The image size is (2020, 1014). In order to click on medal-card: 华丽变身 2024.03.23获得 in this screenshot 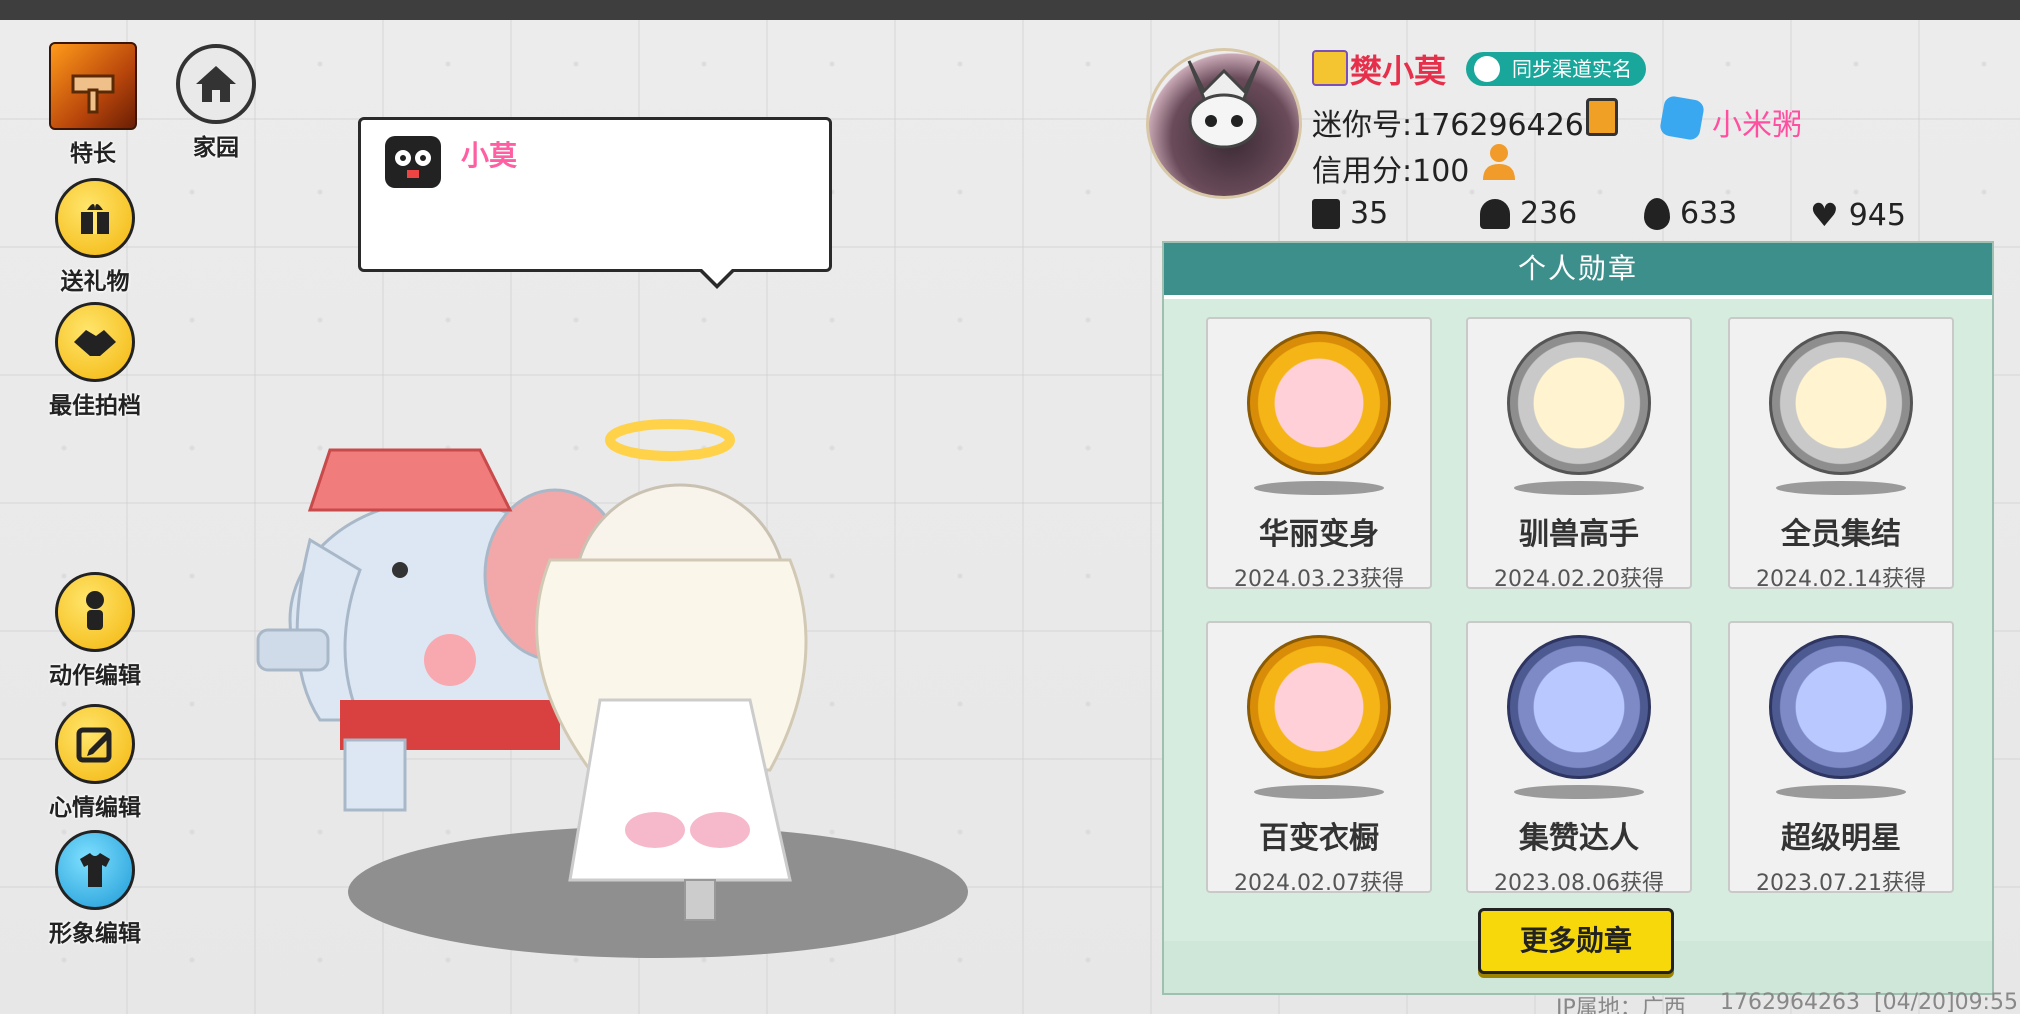, I will do `click(1319, 454)`.